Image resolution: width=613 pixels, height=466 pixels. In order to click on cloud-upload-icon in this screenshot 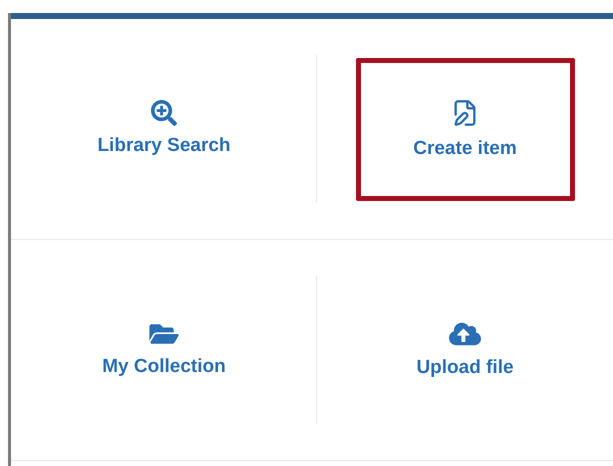, I will do `click(465, 334)`.